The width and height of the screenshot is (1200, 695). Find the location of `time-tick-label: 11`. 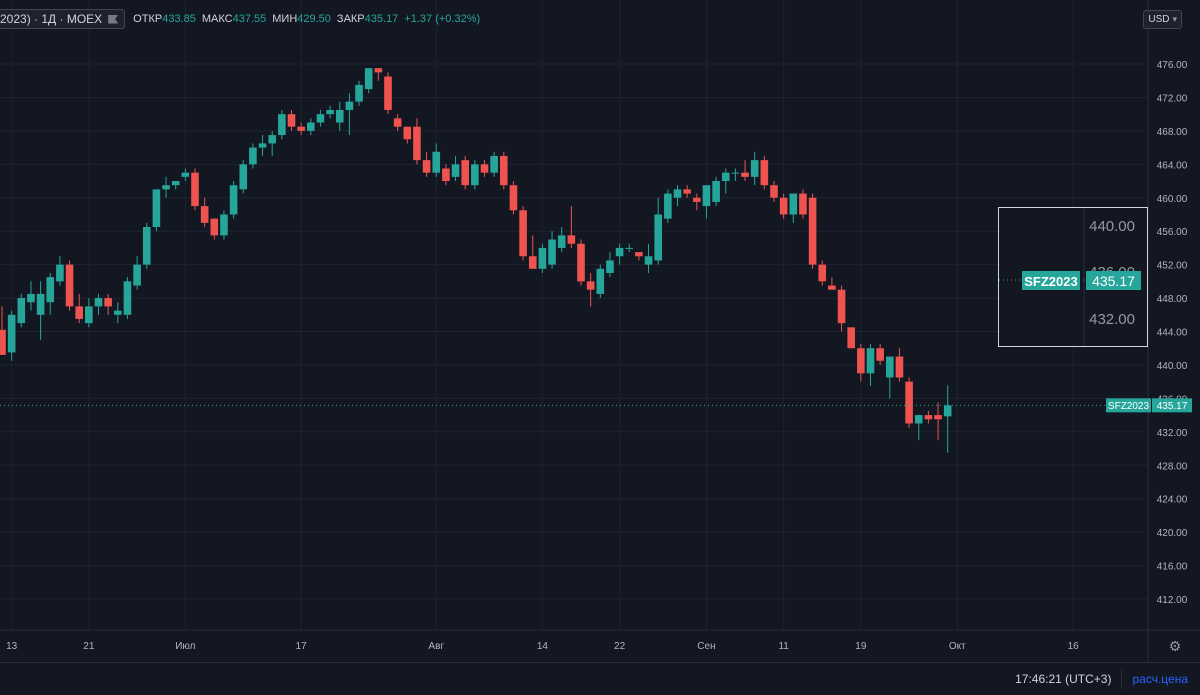

time-tick-label: 11 is located at coordinates (783, 646).